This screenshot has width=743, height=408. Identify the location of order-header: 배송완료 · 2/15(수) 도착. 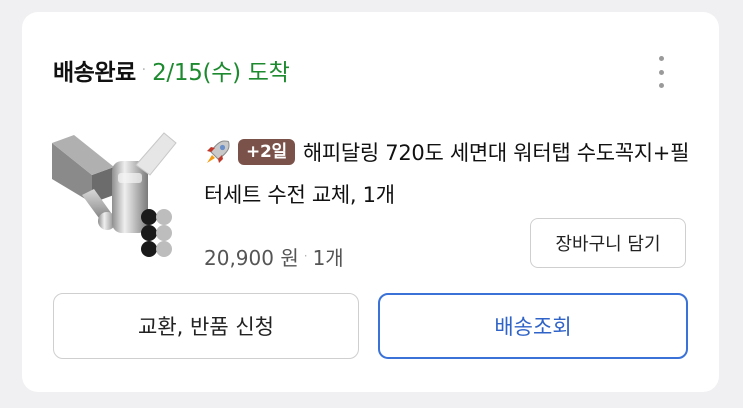
(171, 70).